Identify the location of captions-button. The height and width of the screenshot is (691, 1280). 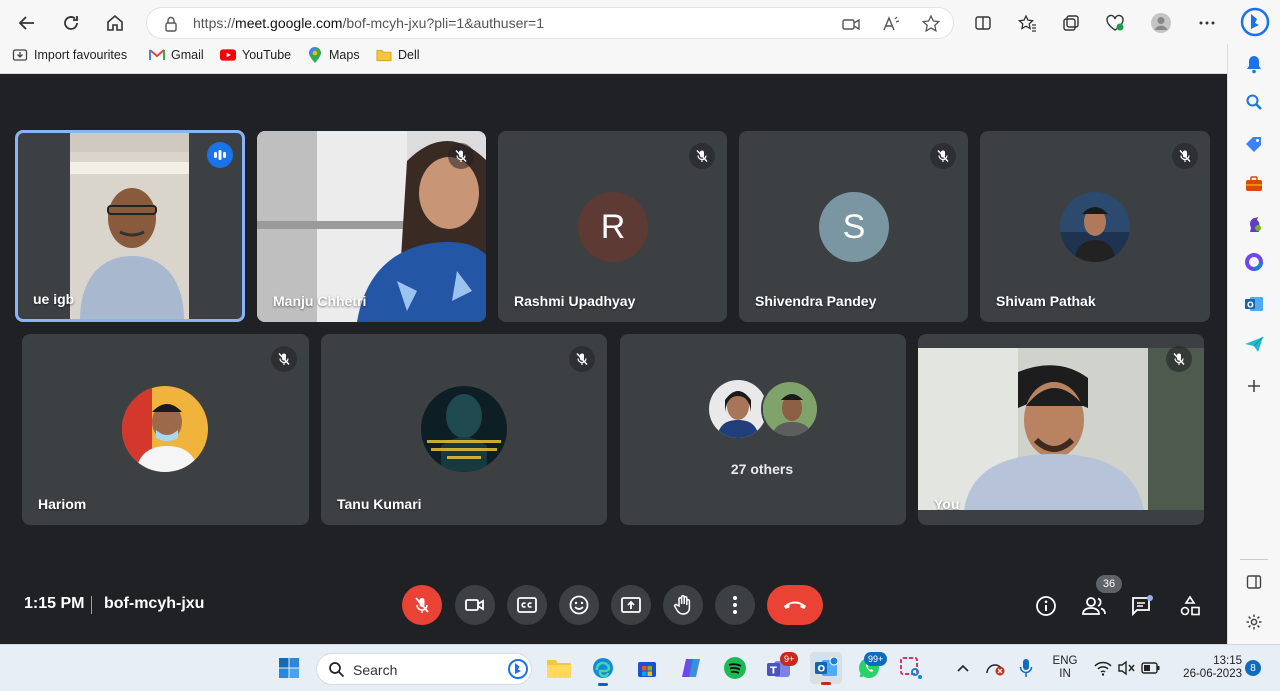
(527, 605).